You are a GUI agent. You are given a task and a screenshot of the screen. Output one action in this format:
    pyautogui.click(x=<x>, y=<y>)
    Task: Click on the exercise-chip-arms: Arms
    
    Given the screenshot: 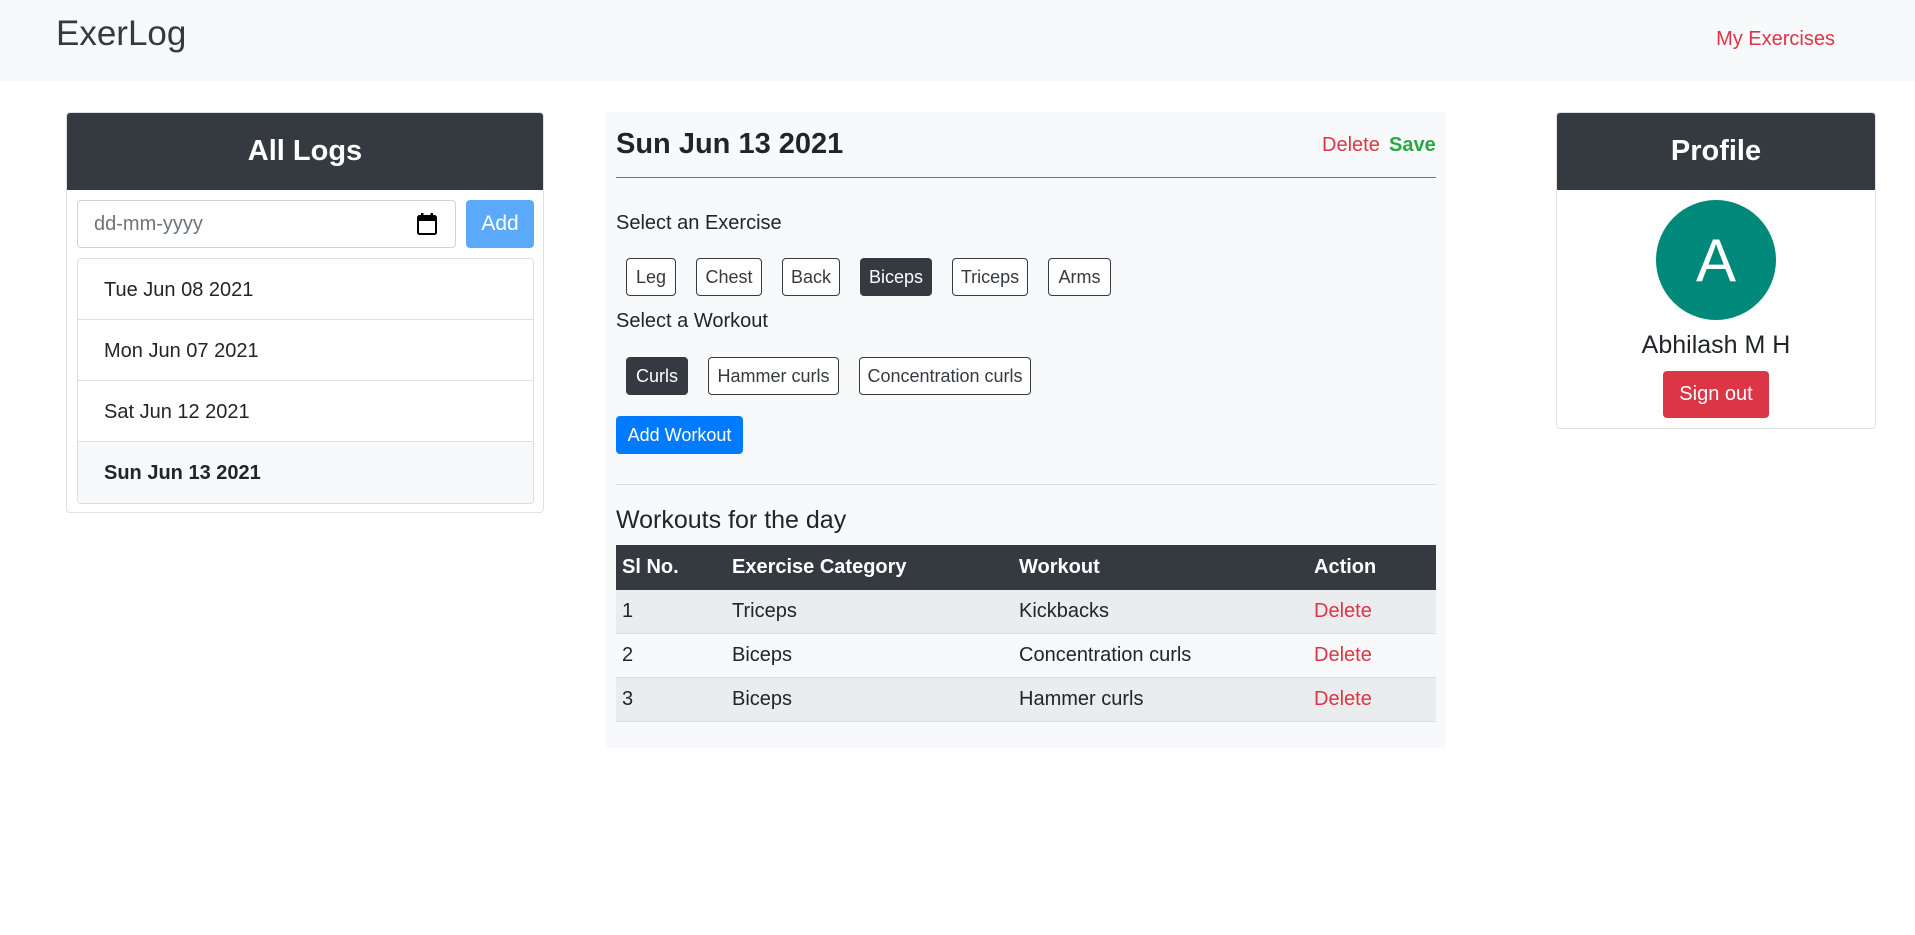 What is the action you would take?
    pyautogui.click(x=1079, y=277)
    